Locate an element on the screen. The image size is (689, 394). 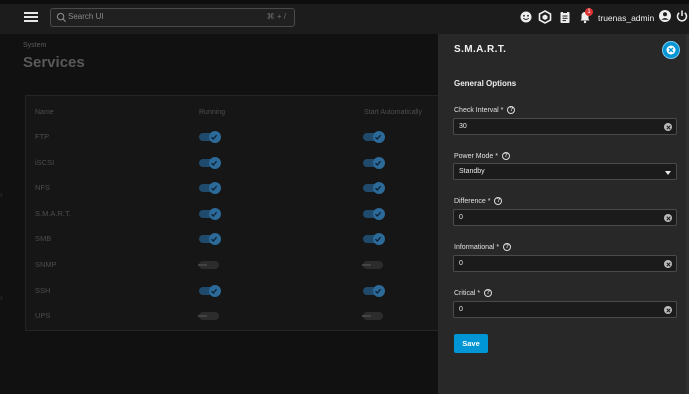
close-button is located at coordinates (671, 50).